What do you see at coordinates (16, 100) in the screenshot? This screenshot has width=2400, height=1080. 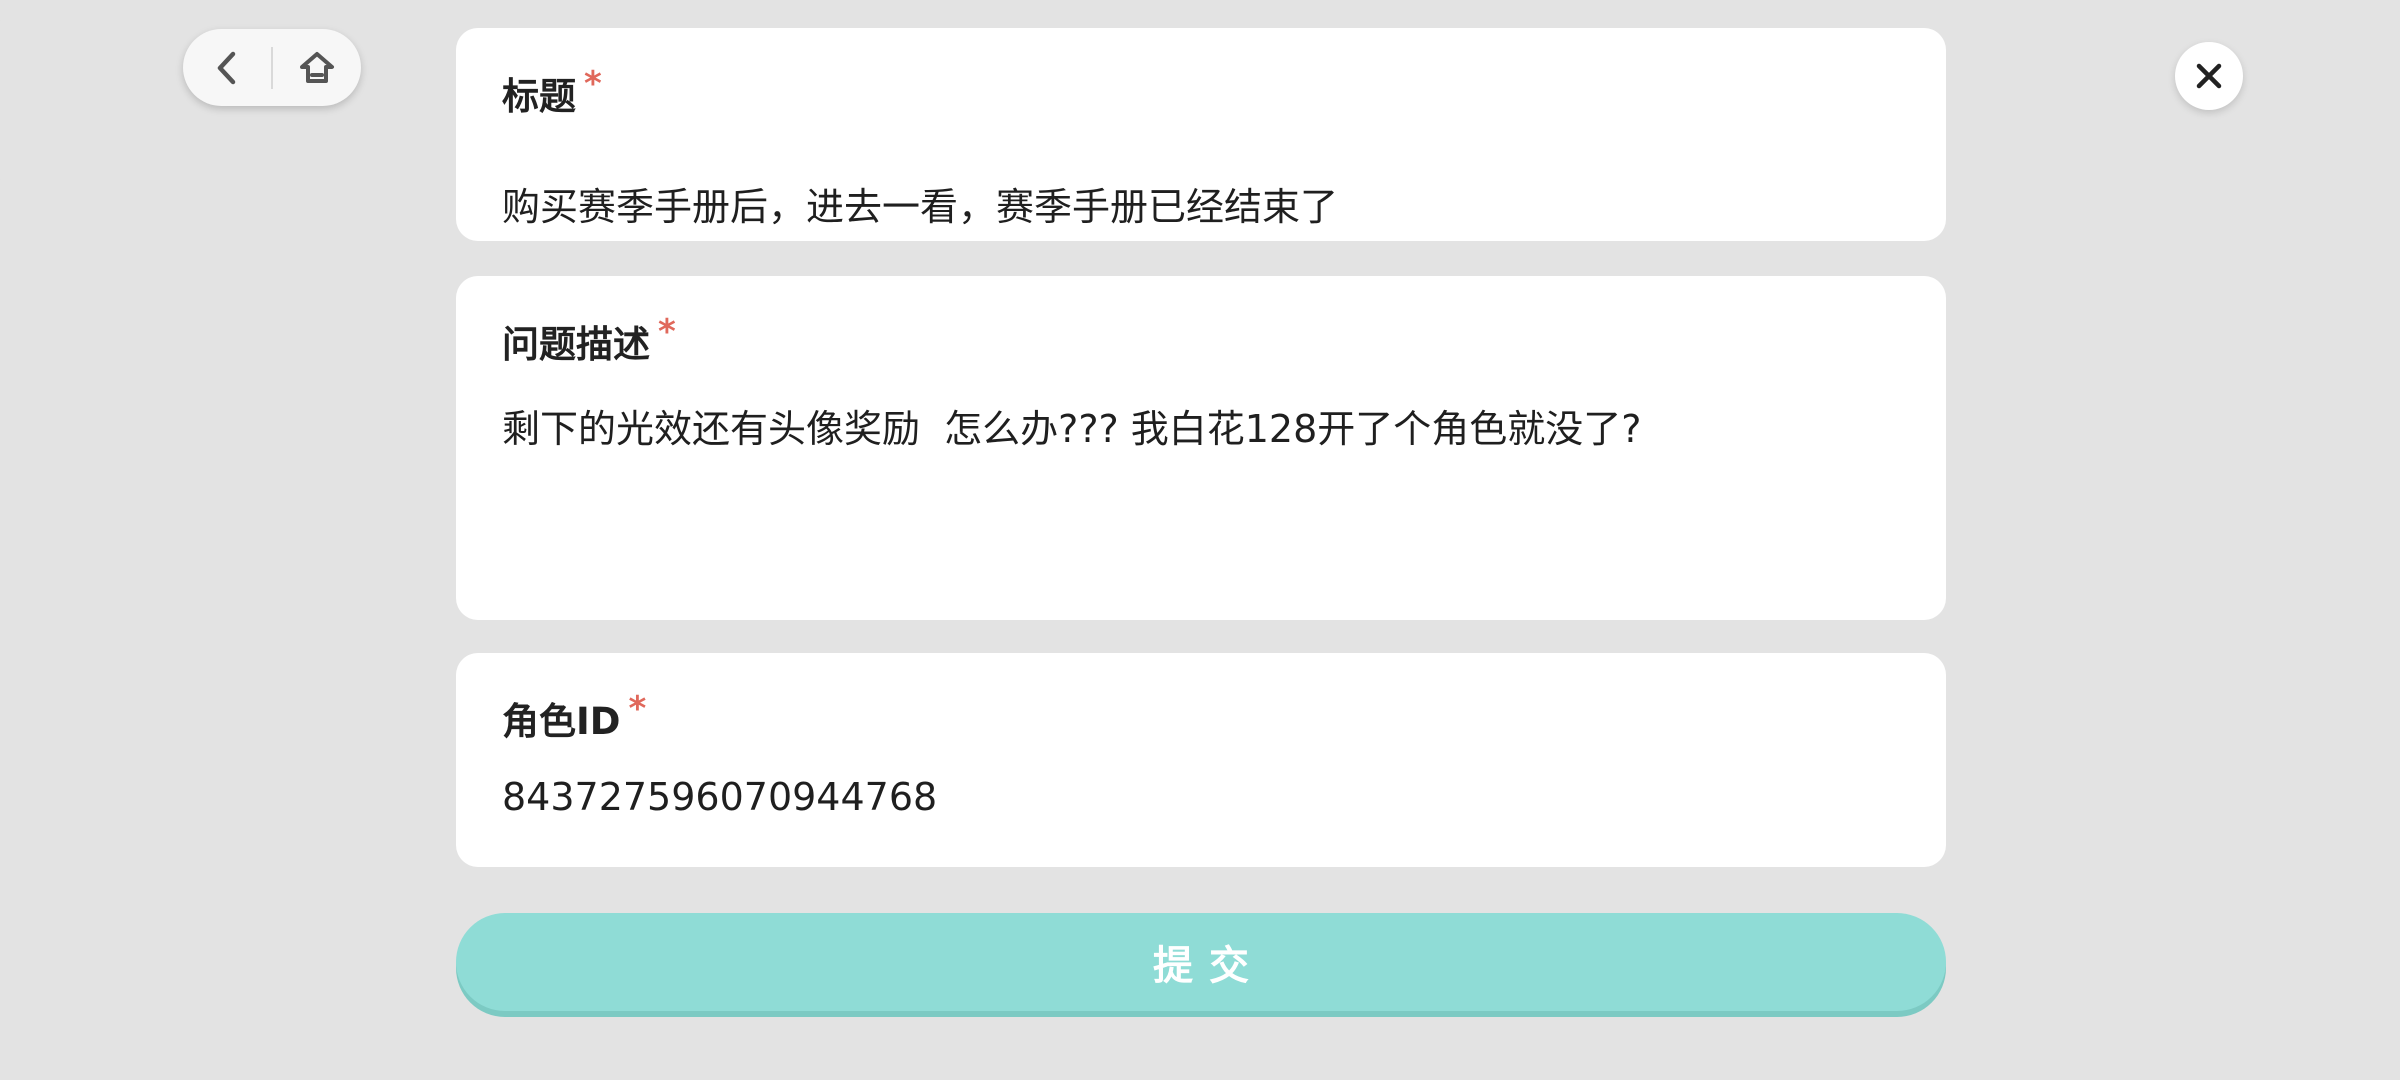 I see `edge-decoration` at bounding box center [16, 100].